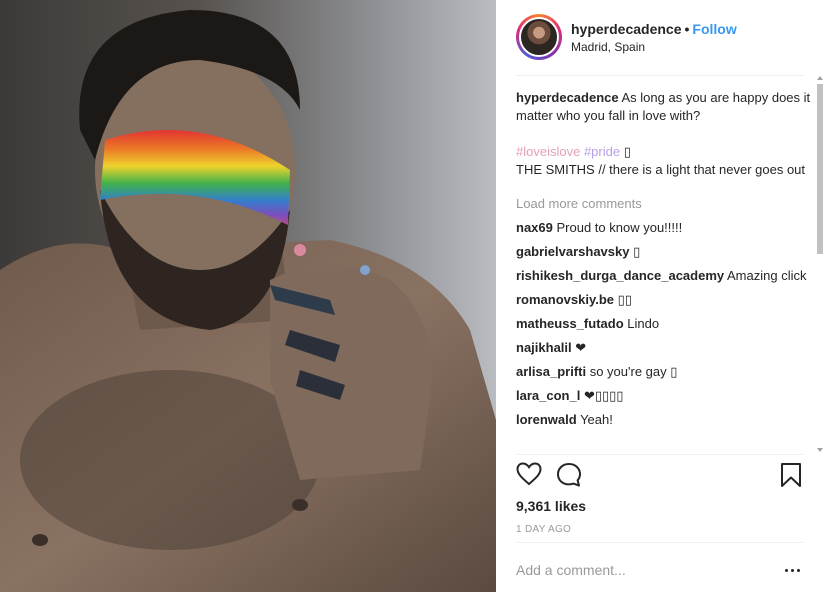 The image size is (824, 592). What do you see at coordinates (551, 371) in the screenshot?
I see `comment-username: arlisa_prifti` at bounding box center [551, 371].